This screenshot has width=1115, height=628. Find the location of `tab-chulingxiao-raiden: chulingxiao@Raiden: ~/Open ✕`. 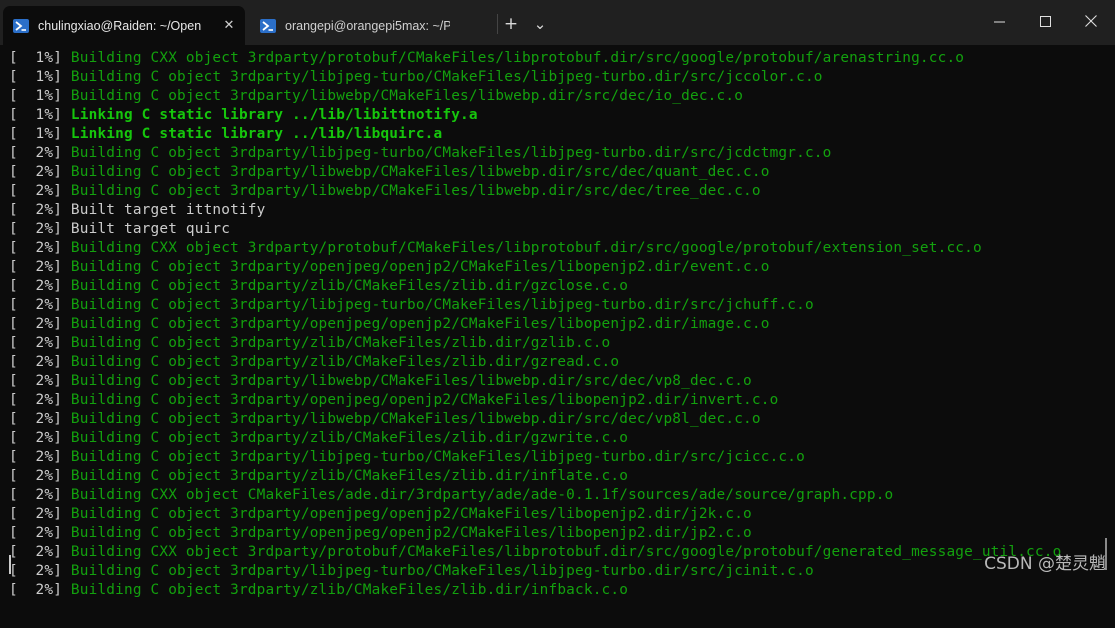

tab-chulingxiao-raiden: chulingxiao@Raiden: ~/Open ✕ is located at coordinates (124, 25).